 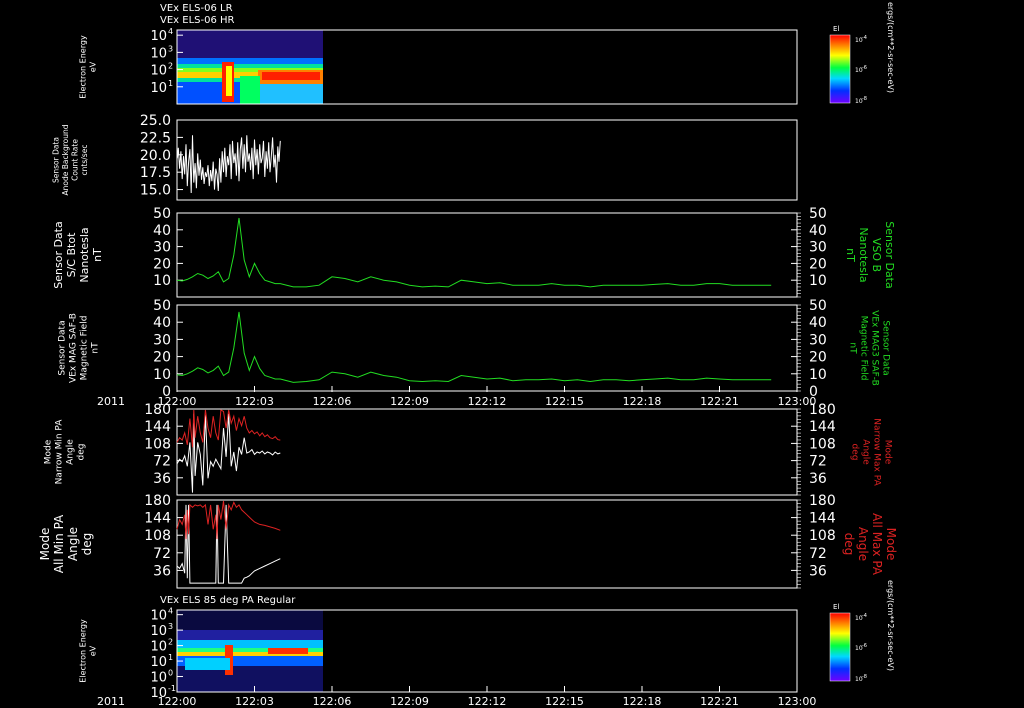 I want to click on p2-ytick-label-2: 20.0, so click(x=155, y=156).